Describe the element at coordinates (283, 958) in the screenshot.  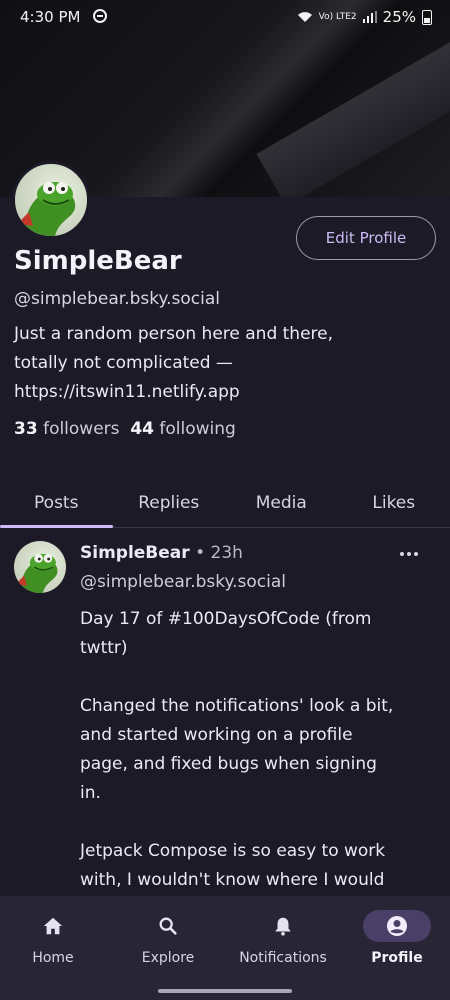
I see `nav-notifications-label: Notifications` at that location.